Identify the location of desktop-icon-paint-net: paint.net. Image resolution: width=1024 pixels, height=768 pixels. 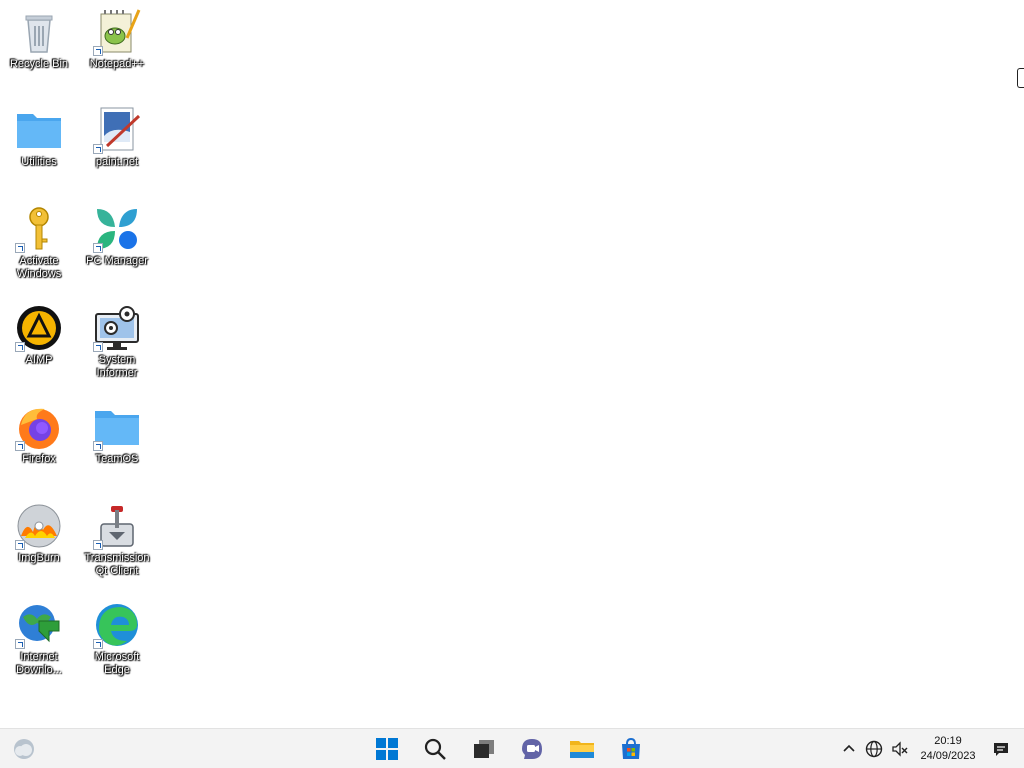
(117, 137).